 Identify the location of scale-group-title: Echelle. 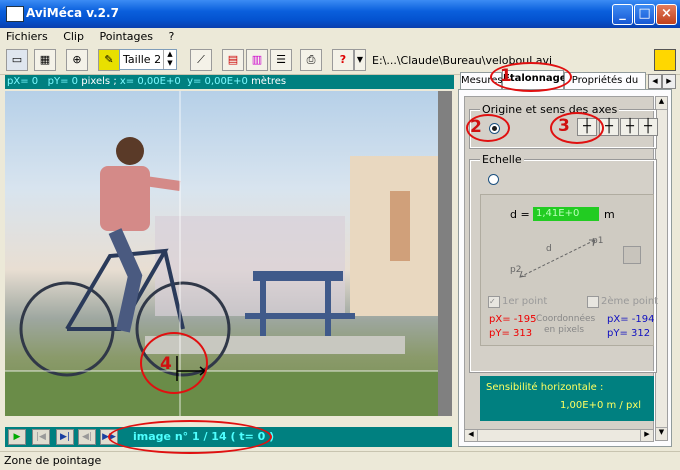
(502, 159).